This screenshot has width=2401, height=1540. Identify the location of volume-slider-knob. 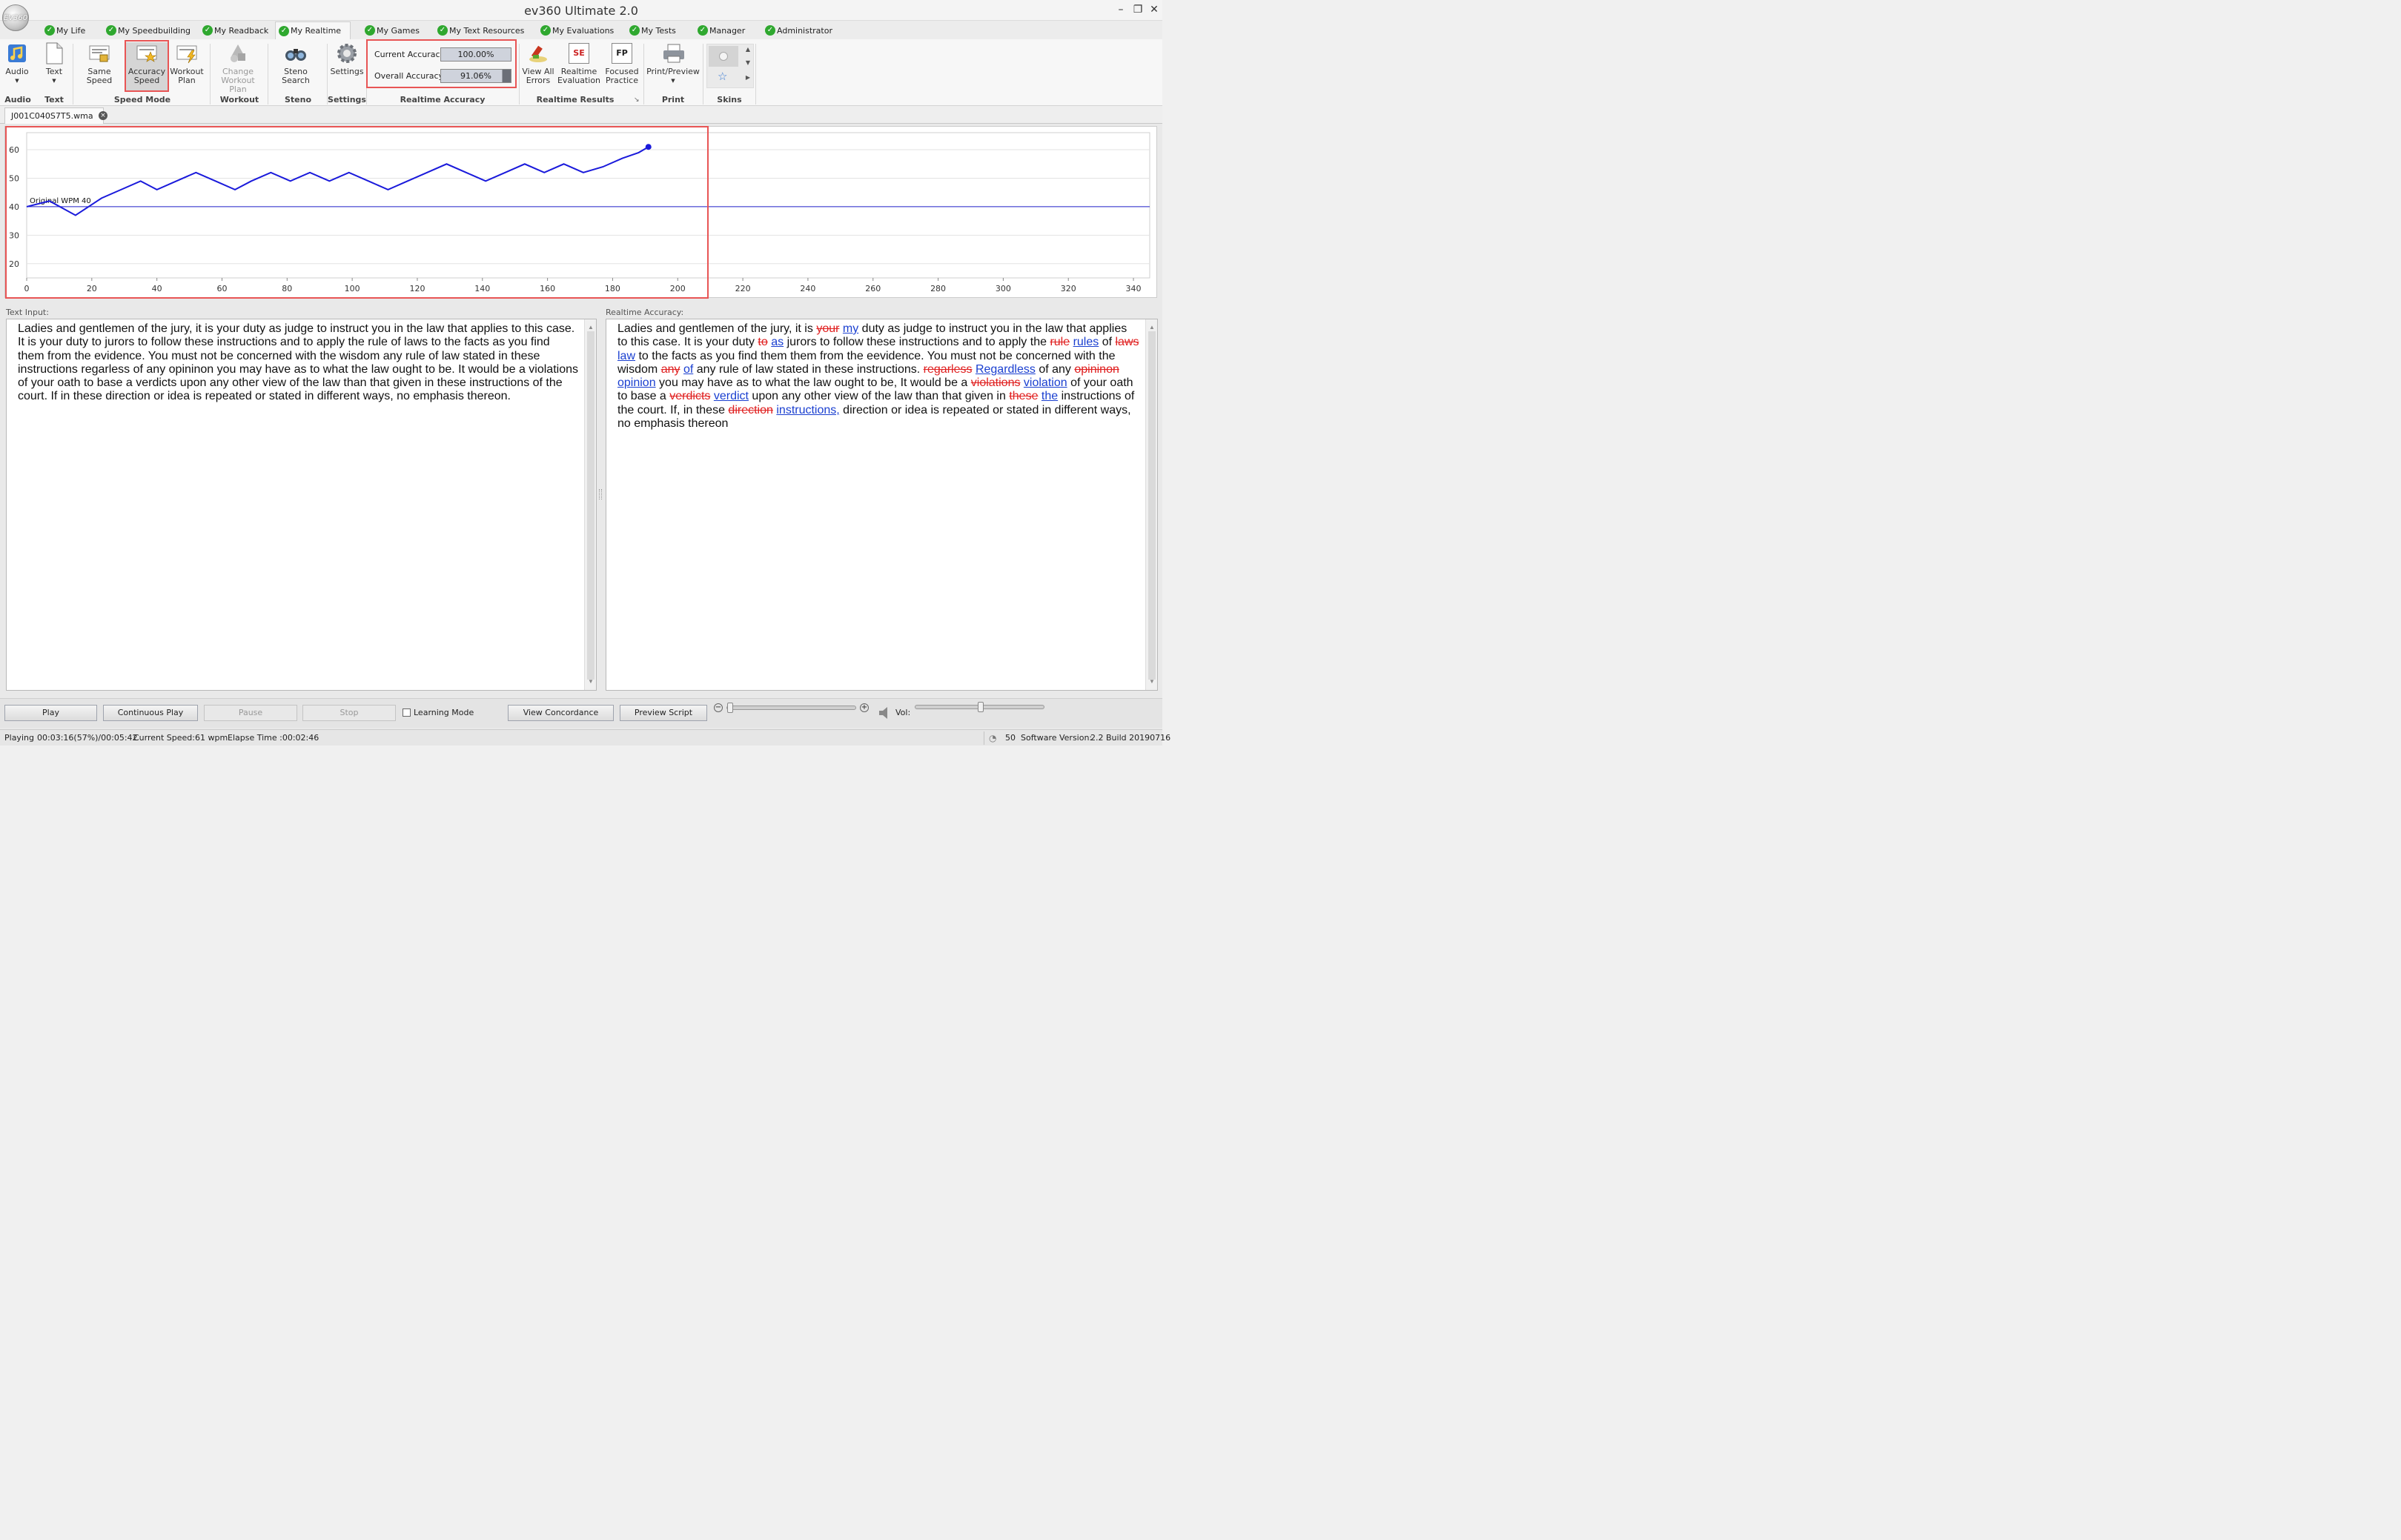
(981, 707).